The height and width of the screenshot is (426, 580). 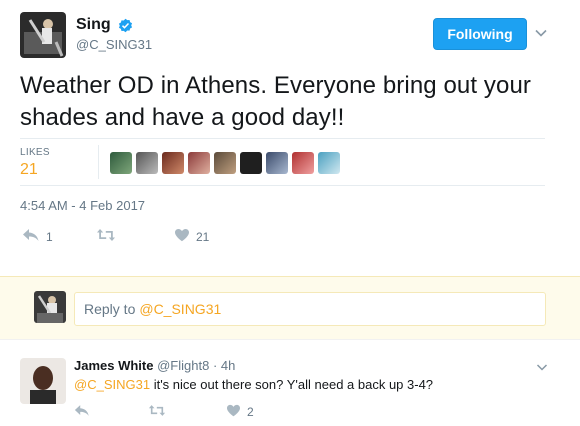 I want to click on reply-placeholder-mention: @C_SING31, so click(x=180, y=309).